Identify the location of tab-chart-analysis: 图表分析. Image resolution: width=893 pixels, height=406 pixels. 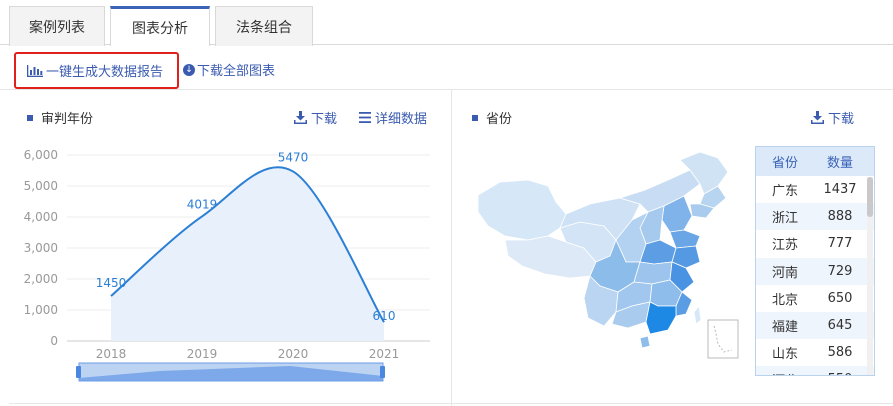
(160, 26).